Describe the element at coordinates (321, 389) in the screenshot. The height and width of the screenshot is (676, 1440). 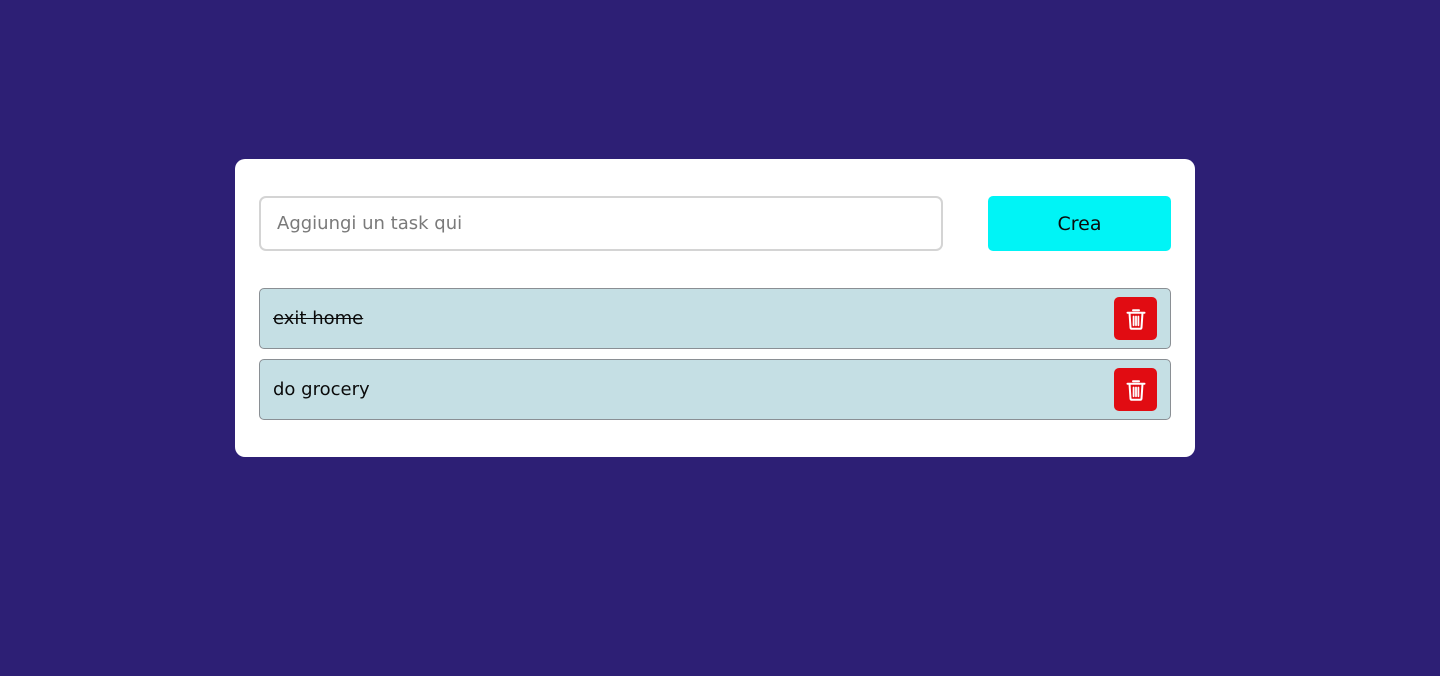
I see `task-text: do grocery` at that location.